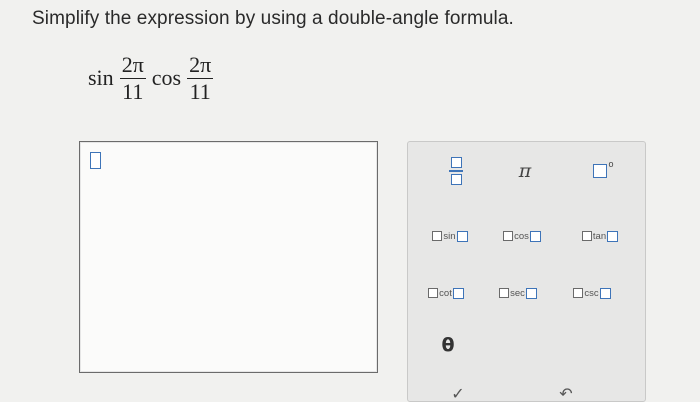 This screenshot has width=700, height=402. I want to click on cos-button: cos, so click(522, 236).